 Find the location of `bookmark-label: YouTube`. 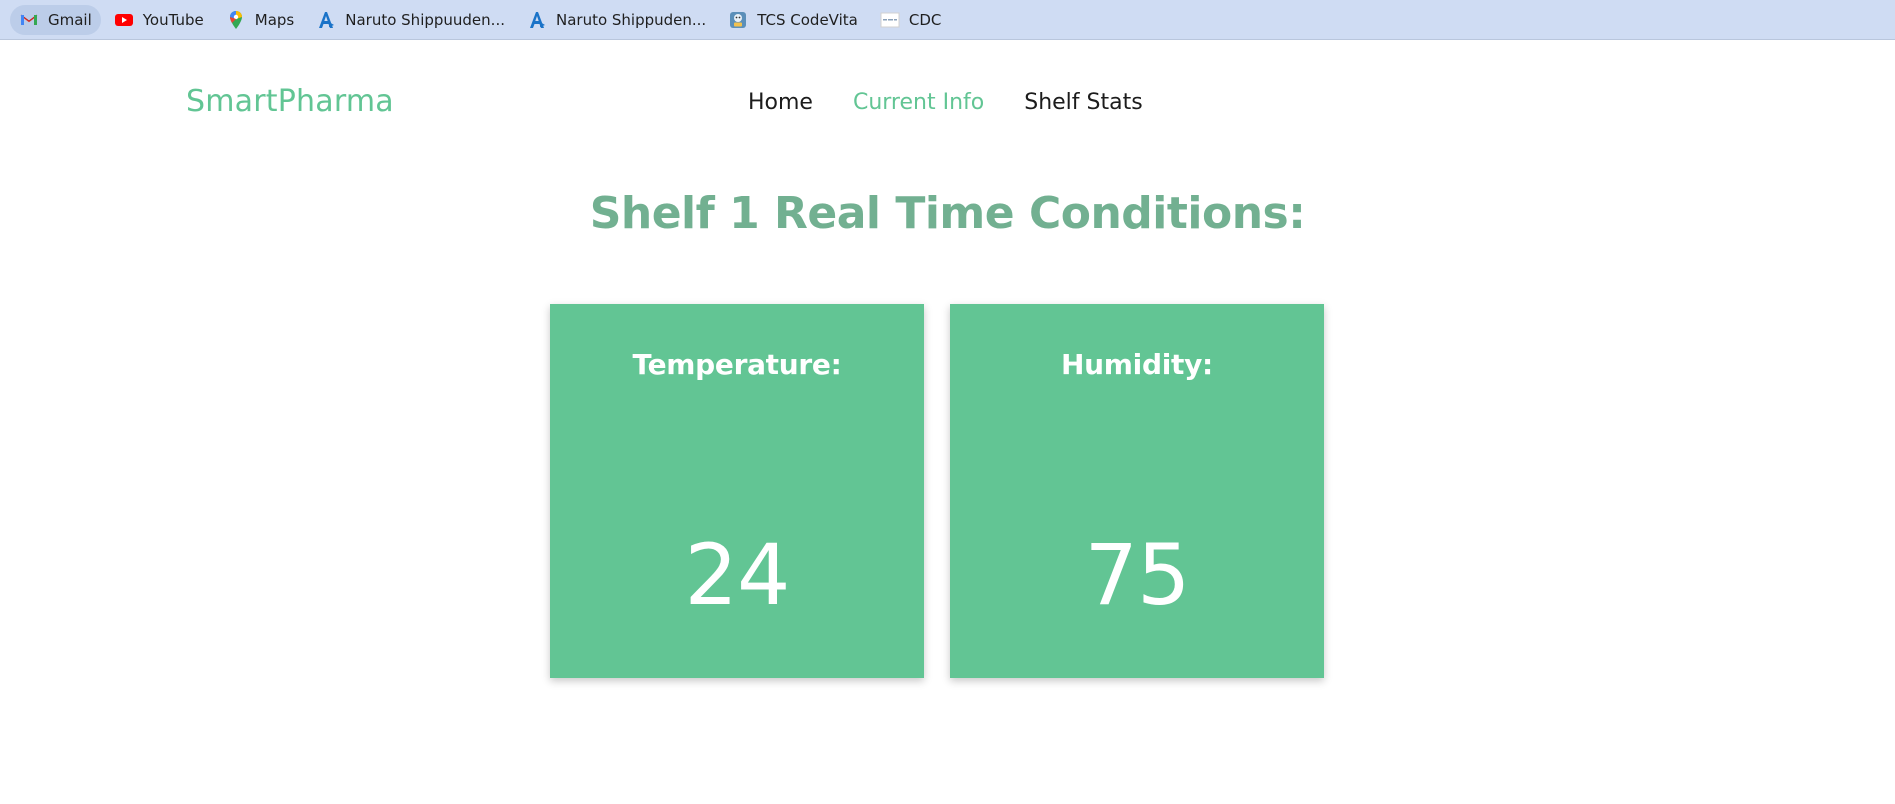

bookmark-label: YouTube is located at coordinates (173, 19).